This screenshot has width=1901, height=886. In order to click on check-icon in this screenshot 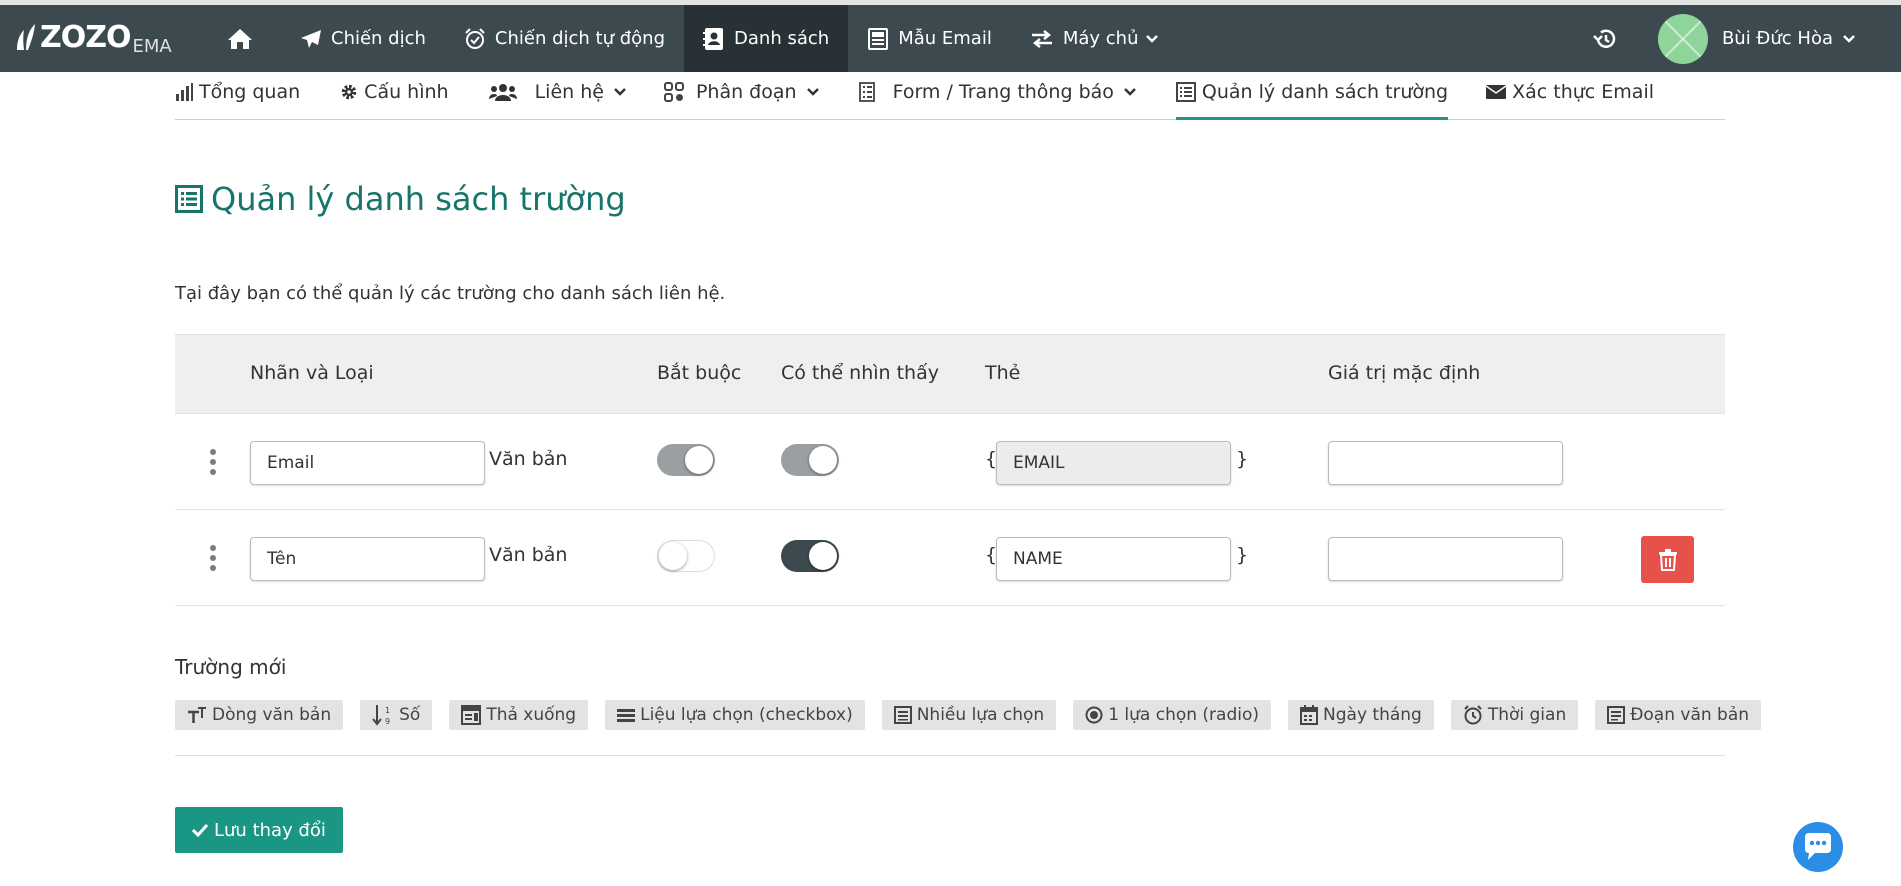, I will do `click(200, 830)`.